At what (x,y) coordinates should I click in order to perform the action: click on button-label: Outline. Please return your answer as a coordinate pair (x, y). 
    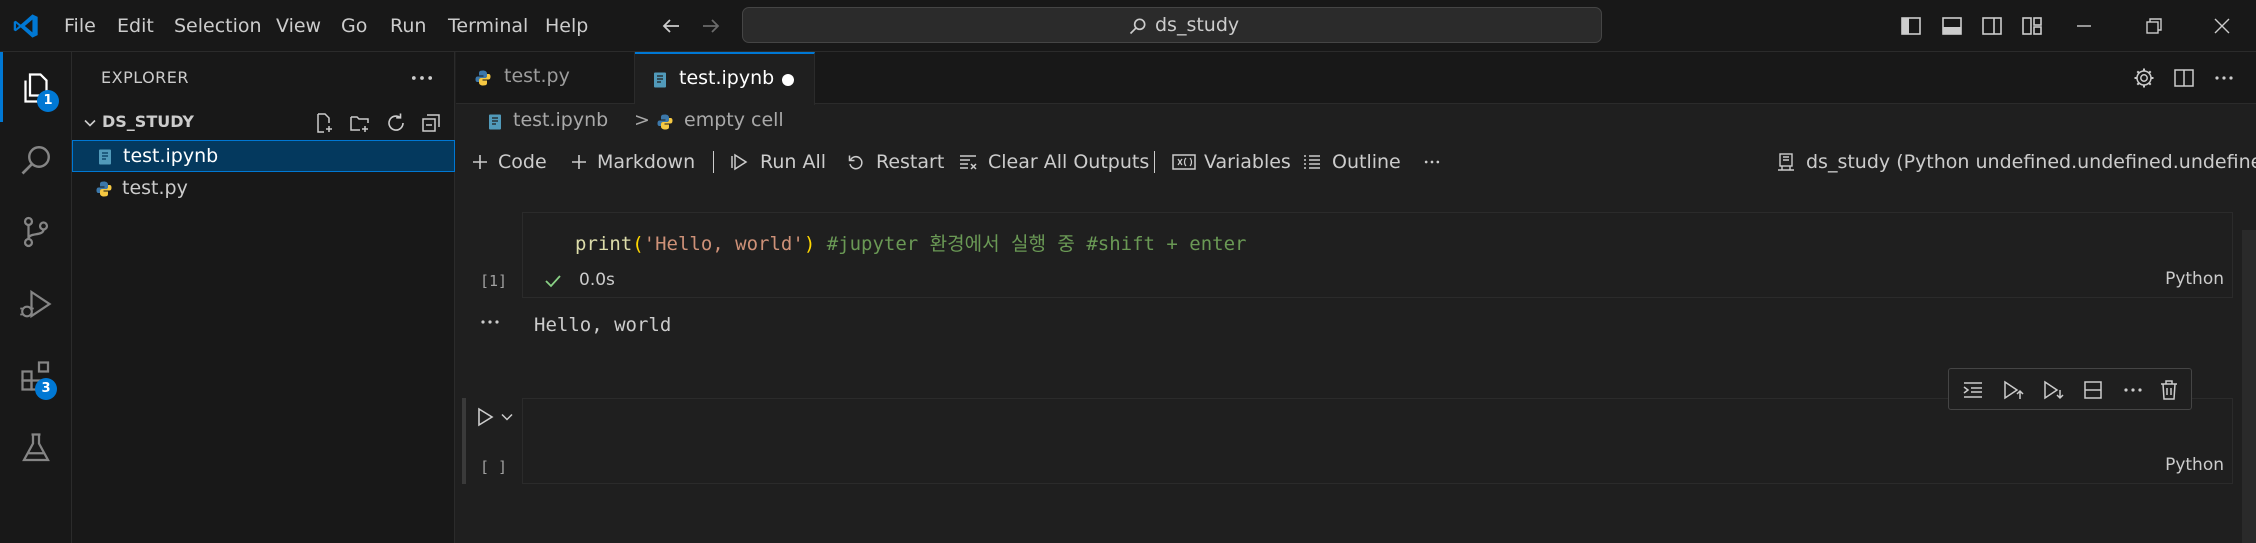
    Looking at the image, I should click on (1366, 162).